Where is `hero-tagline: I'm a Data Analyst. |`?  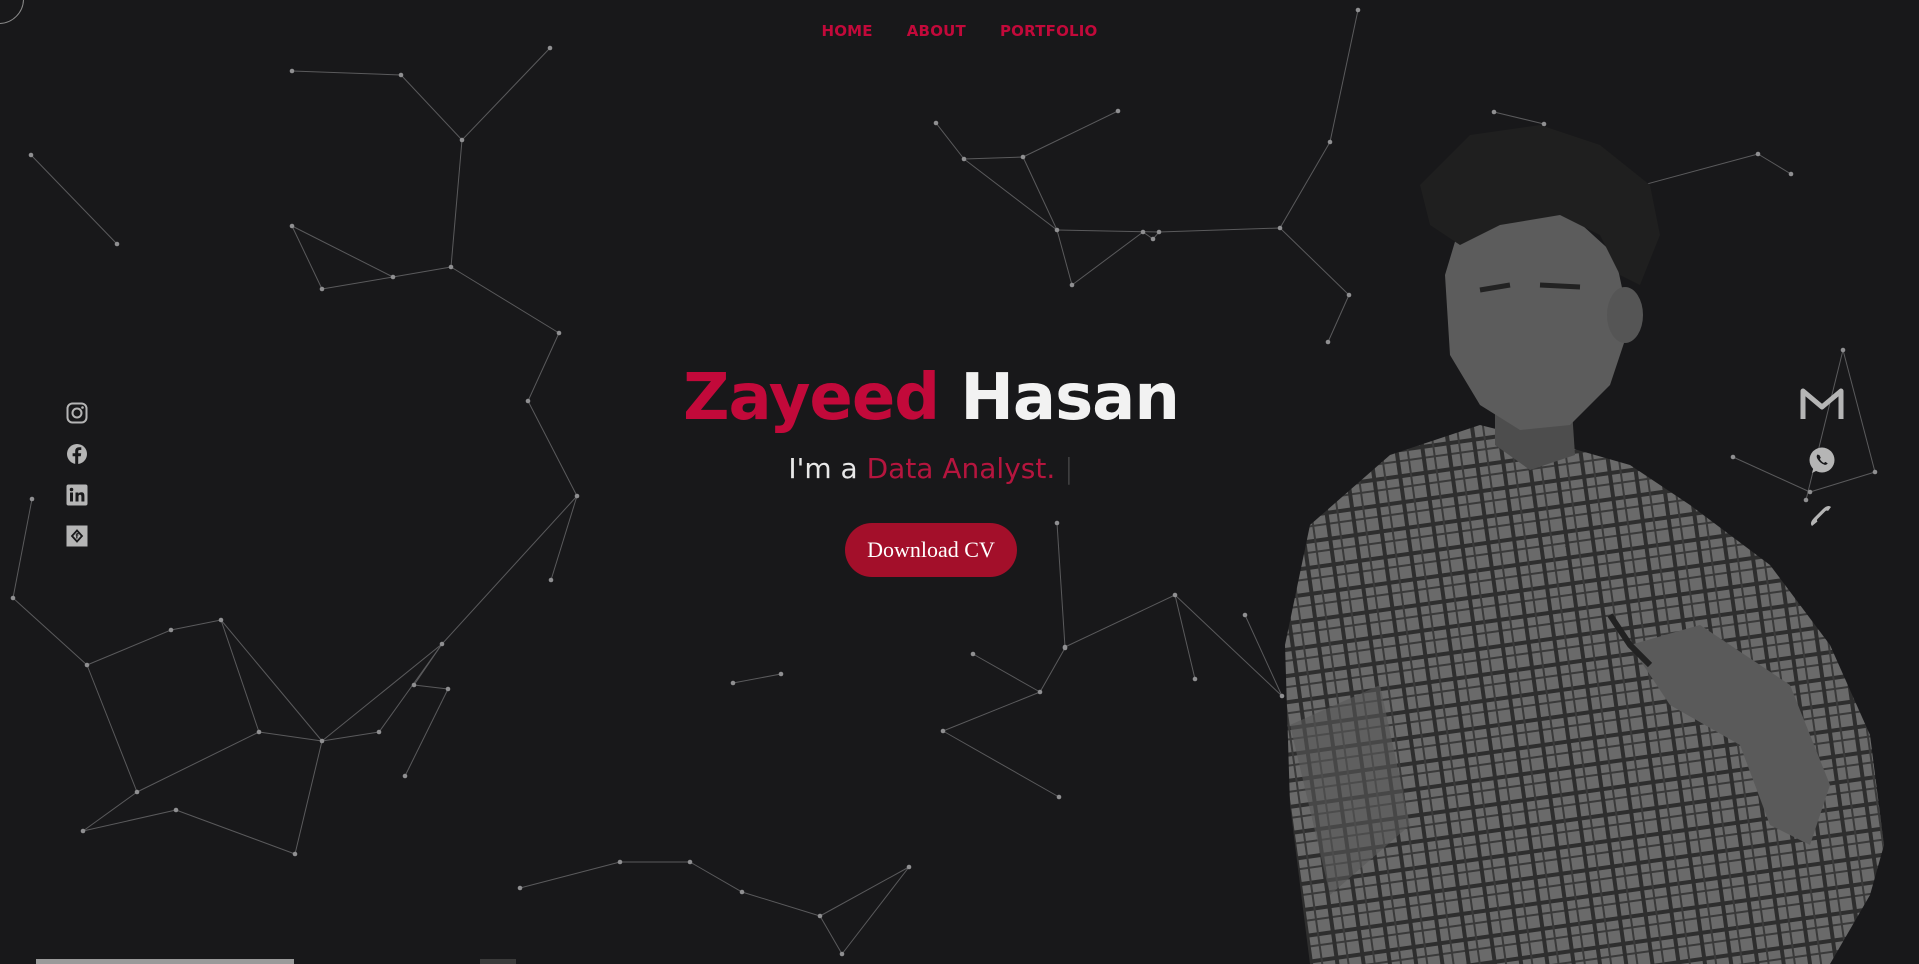 hero-tagline: I'm a Data Analyst. | is located at coordinates (931, 468).